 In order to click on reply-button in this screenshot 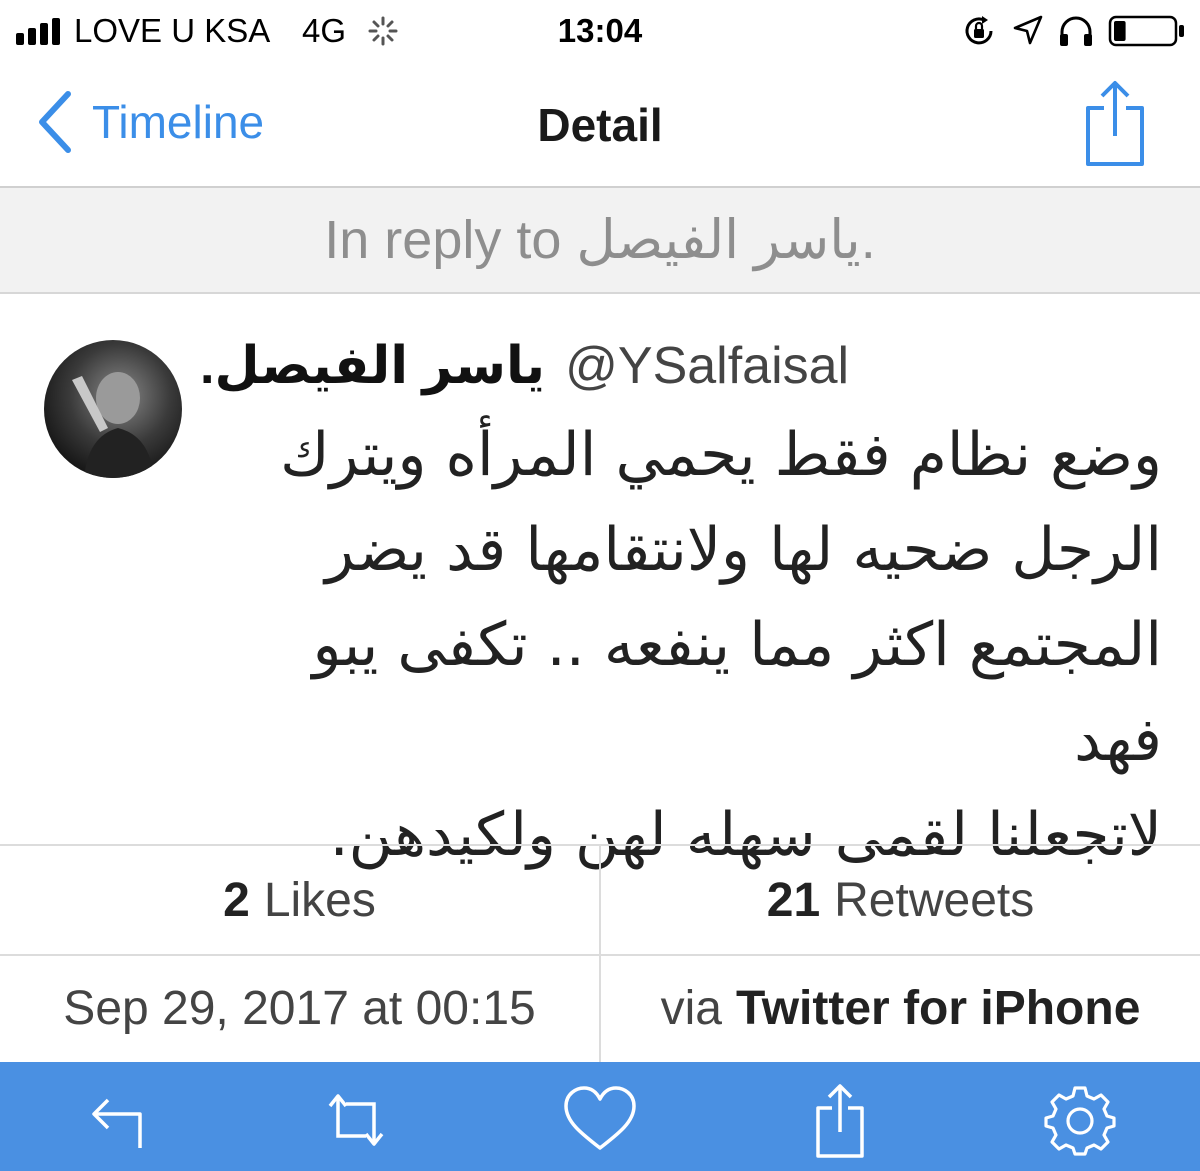, I will do `click(120, 1120)`.